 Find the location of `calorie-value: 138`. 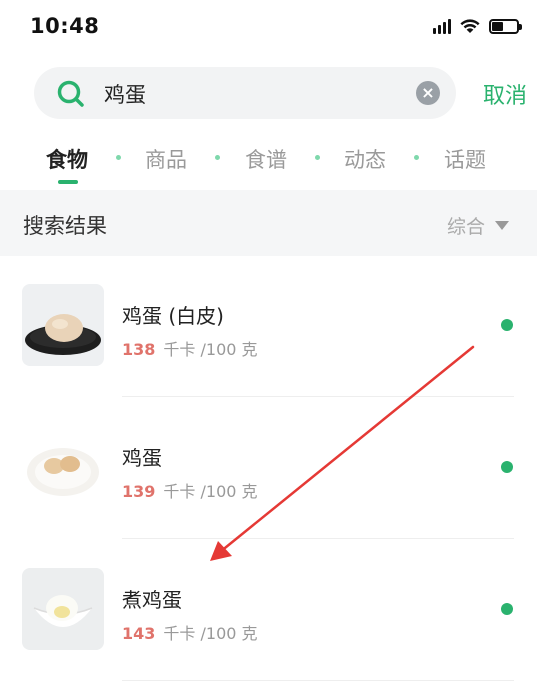

calorie-value: 138 is located at coordinates (139, 349).